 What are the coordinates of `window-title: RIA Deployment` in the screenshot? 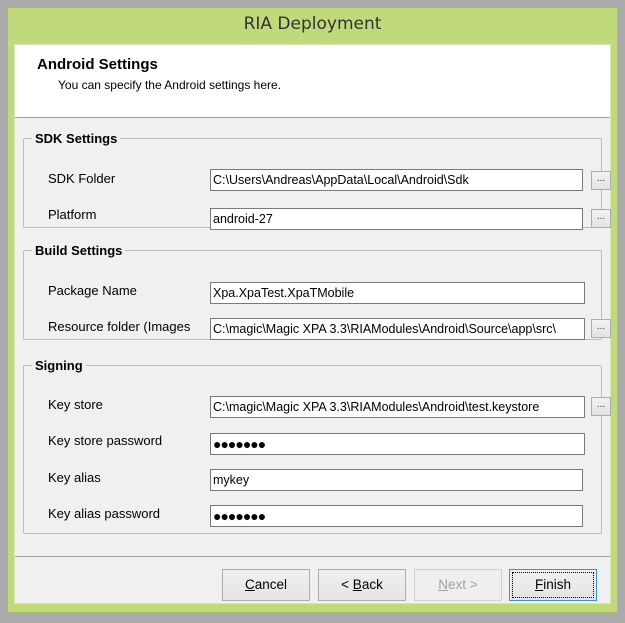 It's located at (312, 24).